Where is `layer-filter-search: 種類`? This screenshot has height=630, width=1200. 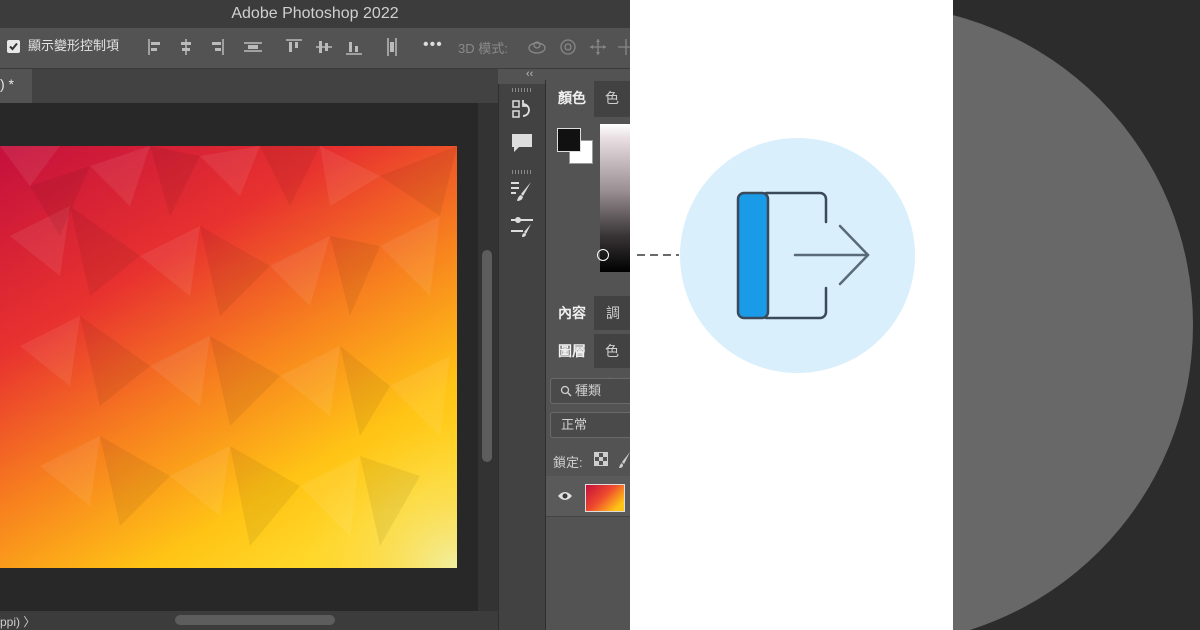
layer-filter-search: 種類 is located at coordinates (590, 391).